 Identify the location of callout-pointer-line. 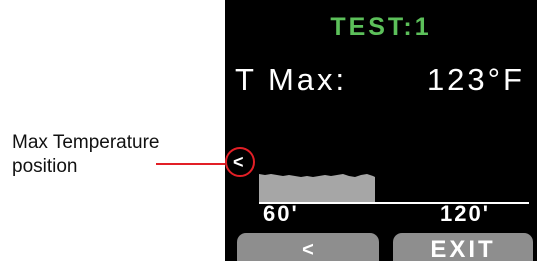
(192, 164).